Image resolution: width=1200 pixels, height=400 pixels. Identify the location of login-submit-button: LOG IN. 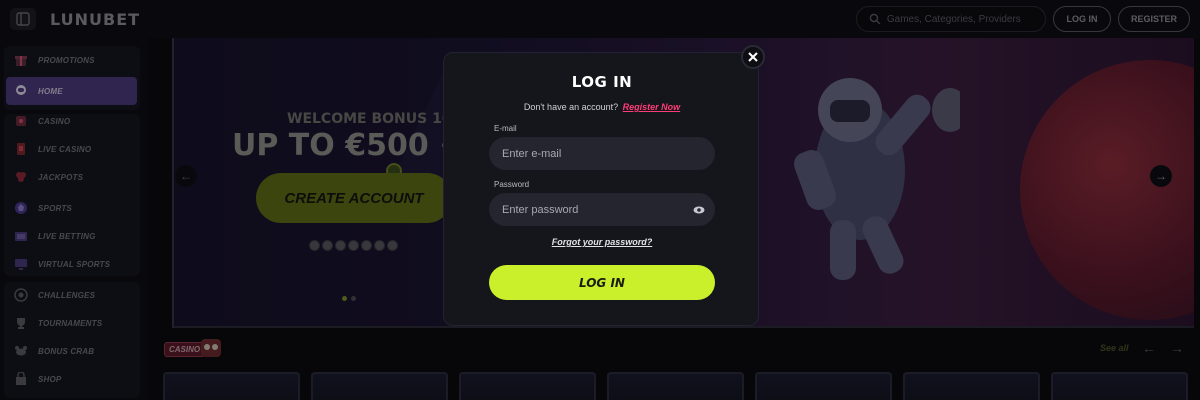
(602, 282).